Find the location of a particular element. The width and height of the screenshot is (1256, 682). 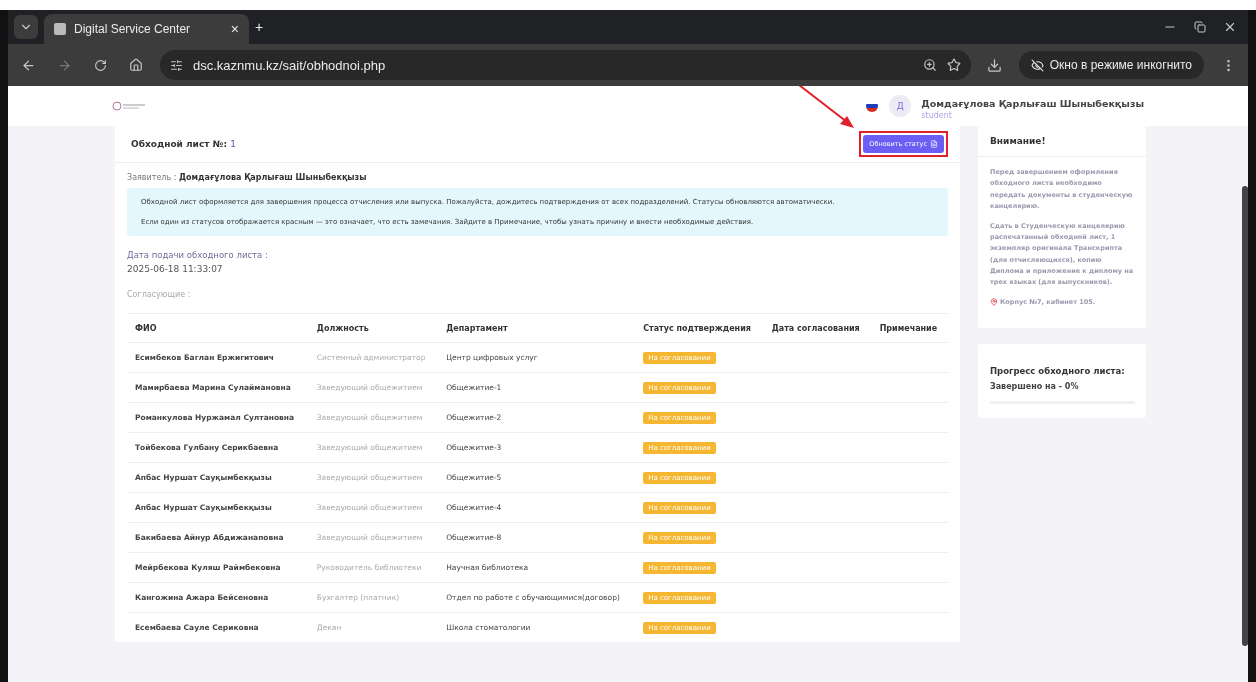

attention-title: Внимание! is located at coordinates (1062, 141).